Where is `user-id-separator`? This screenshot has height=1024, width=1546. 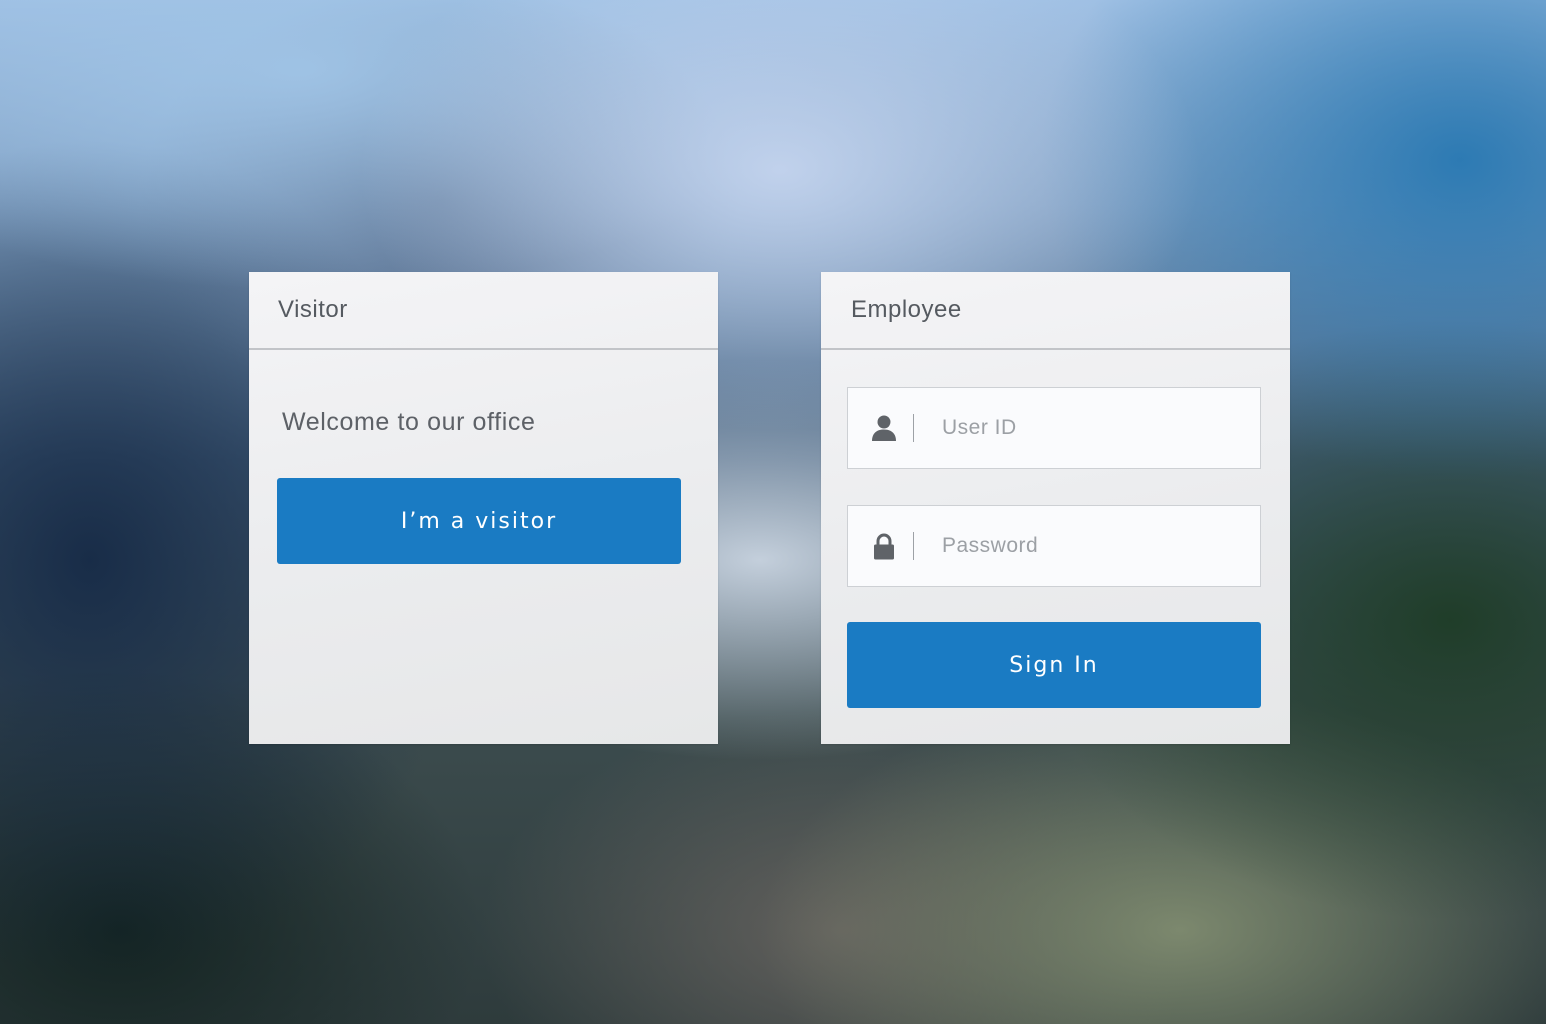
user-id-separator is located at coordinates (913, 428).